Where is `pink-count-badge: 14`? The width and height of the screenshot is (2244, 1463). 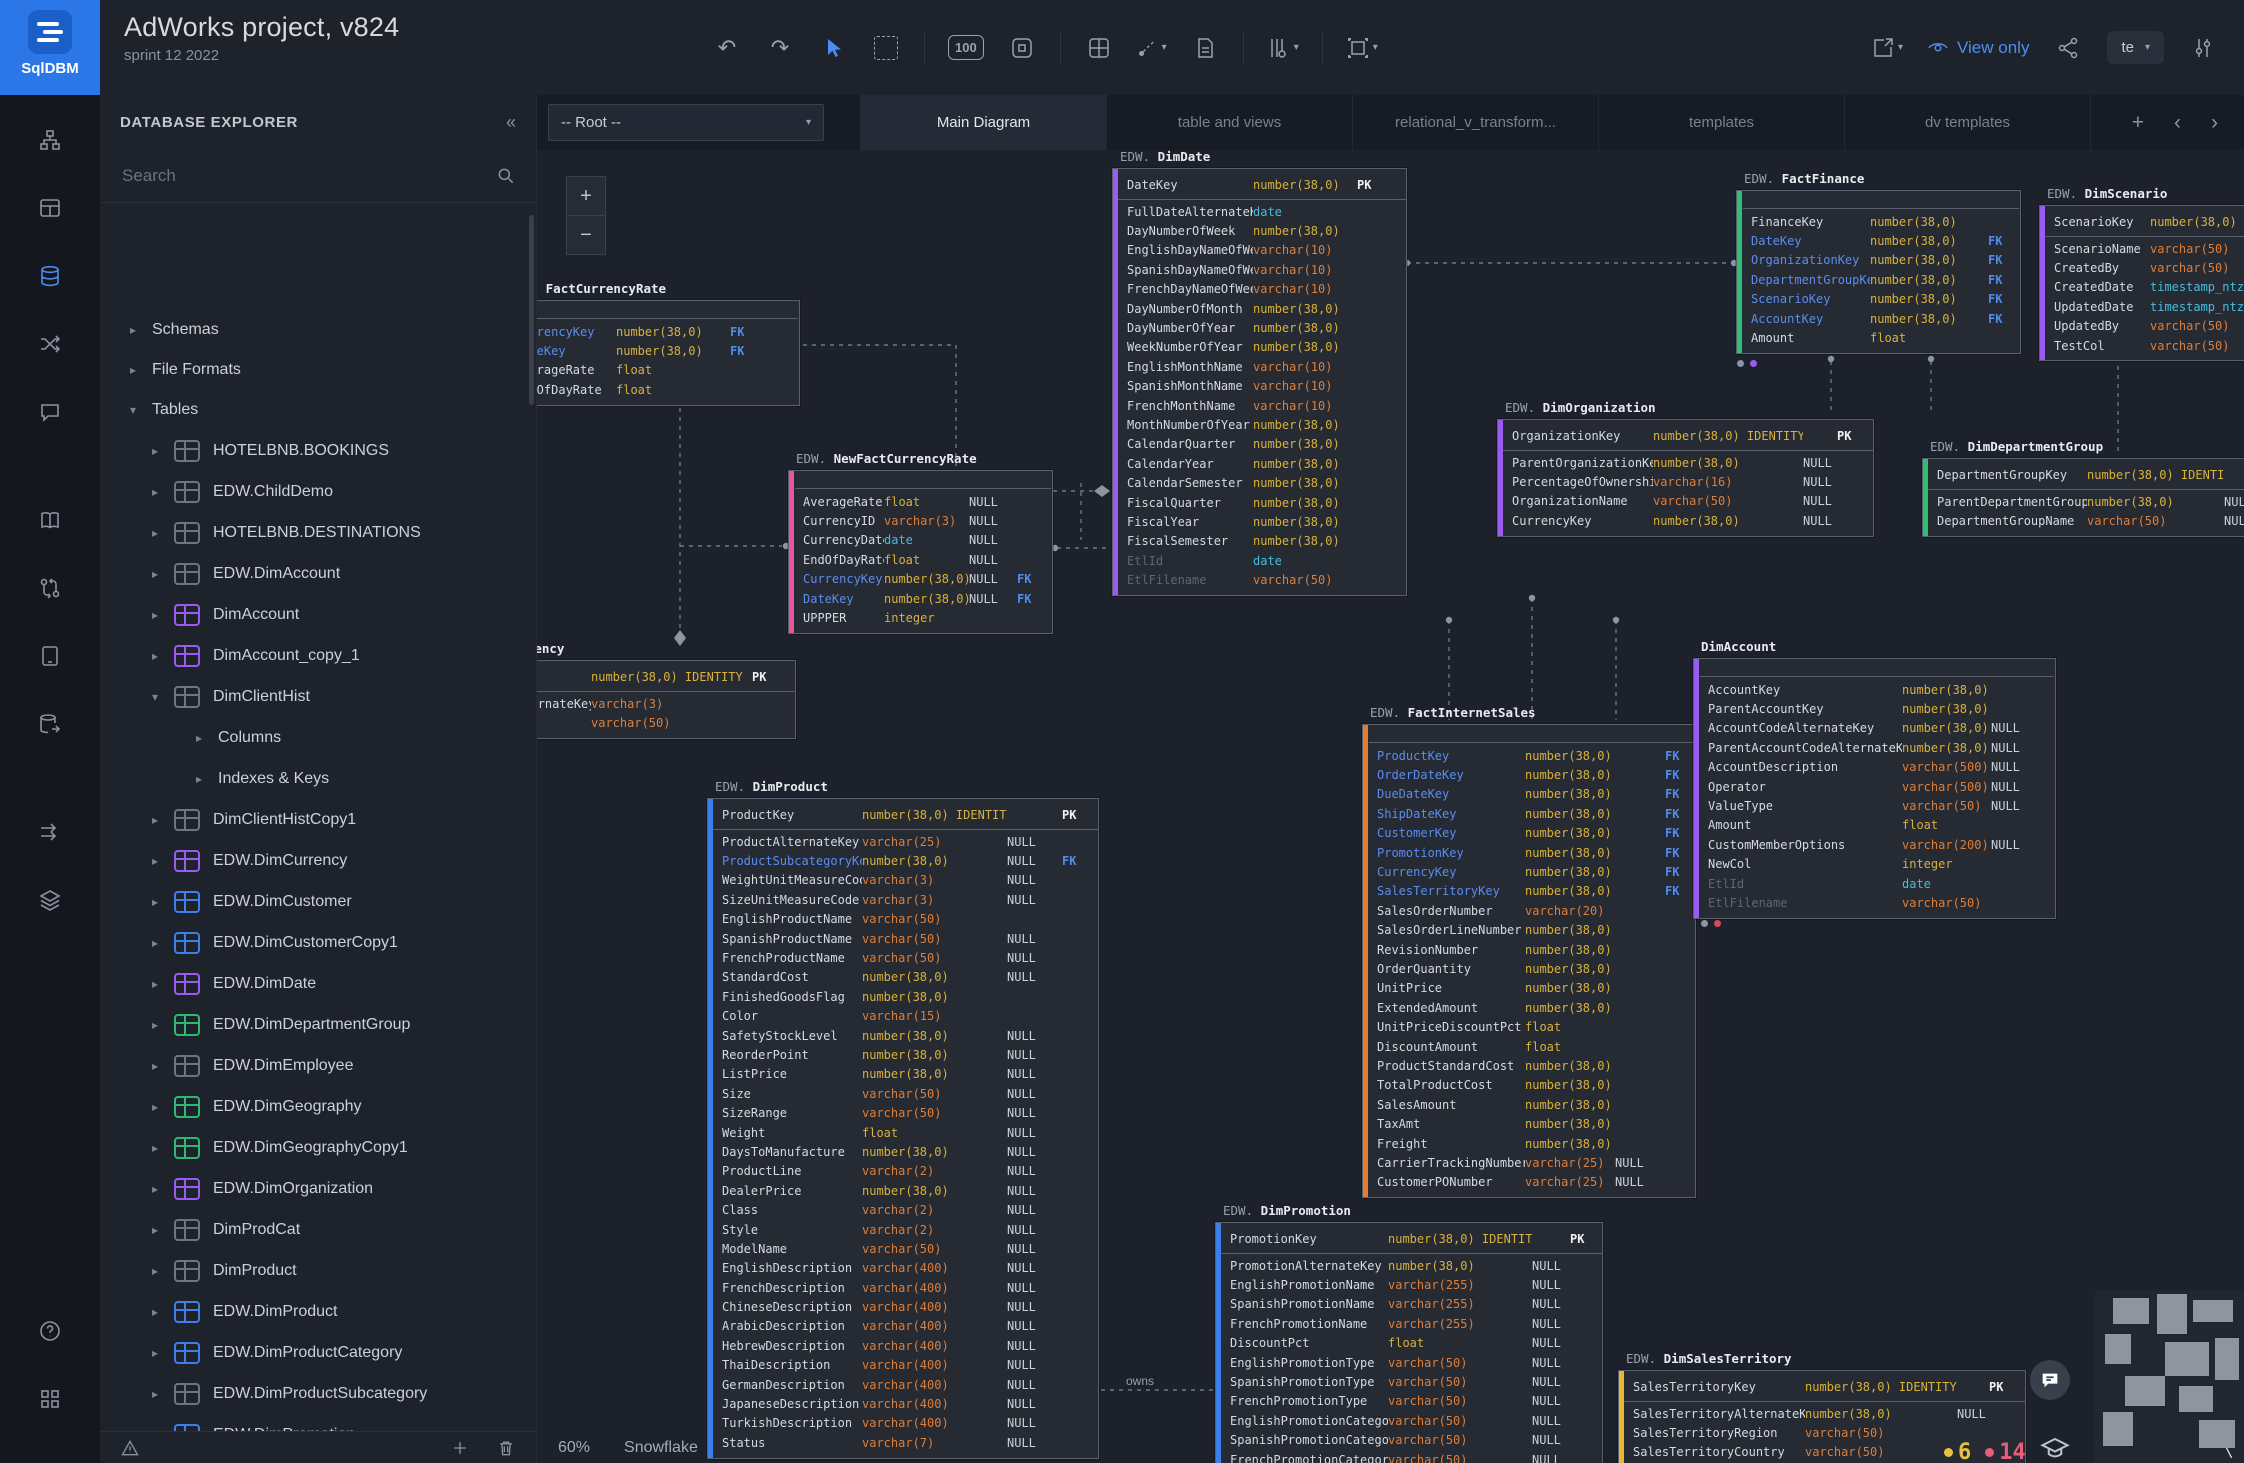 pink-count-badge: 14 is located at coordinates (2005, 1451).